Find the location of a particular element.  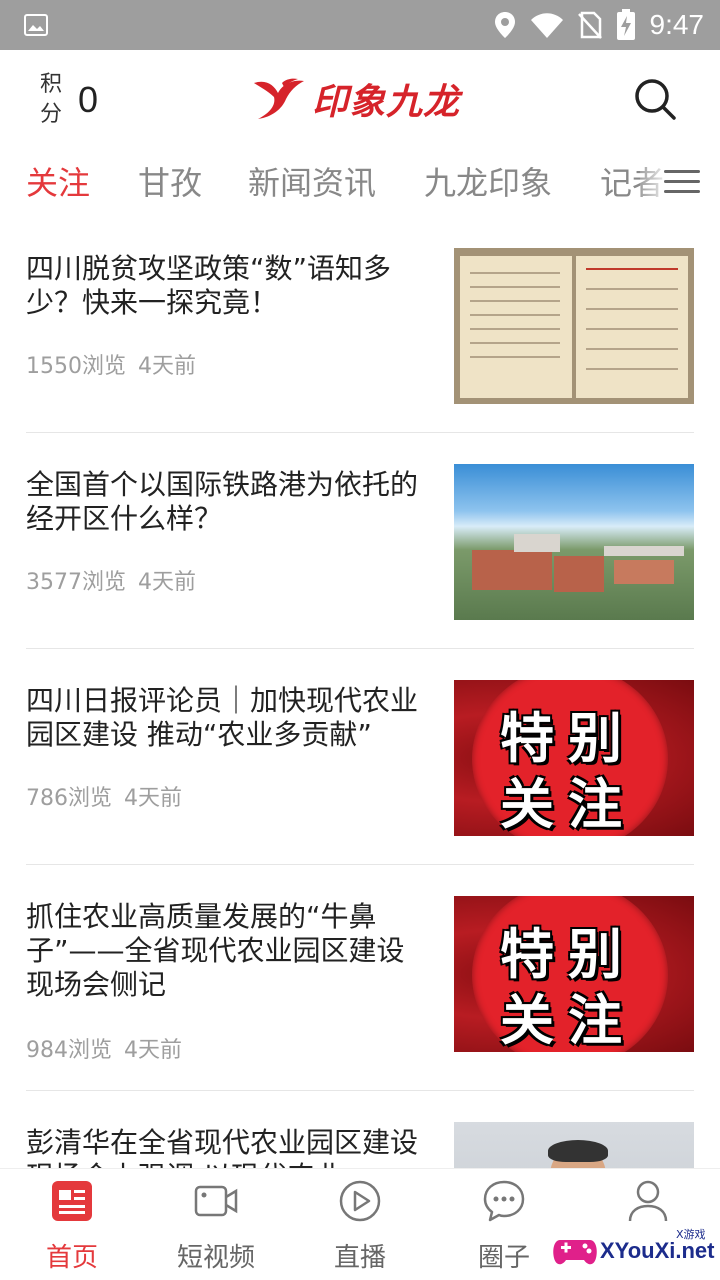

list-item: 全国首个以国际铁路港为依托的经开区什么样？ 3577浏览 4天前 is located at coordinates (360, 544).